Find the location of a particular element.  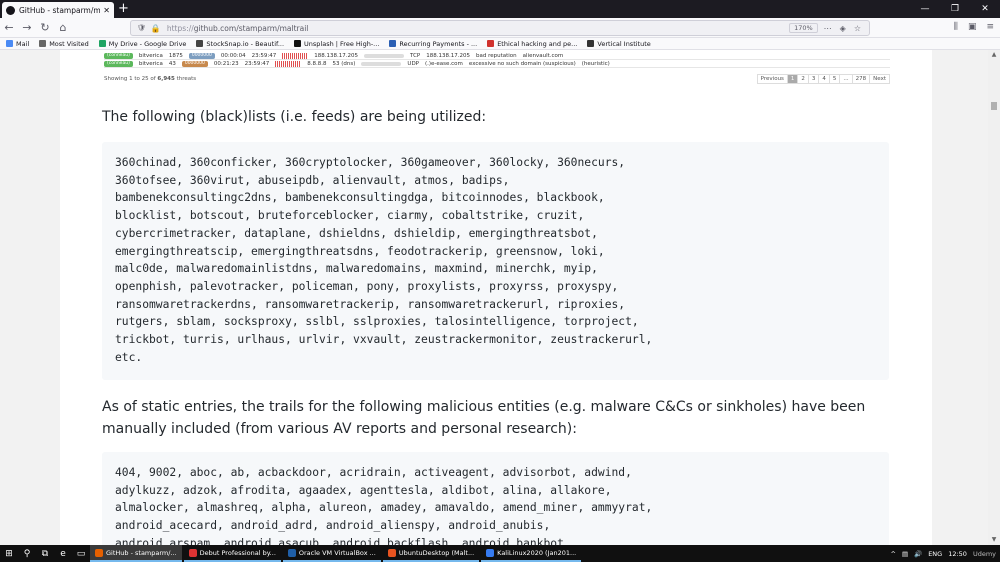

port-cell: 53 (dns) is located at coordinates (344, 63).